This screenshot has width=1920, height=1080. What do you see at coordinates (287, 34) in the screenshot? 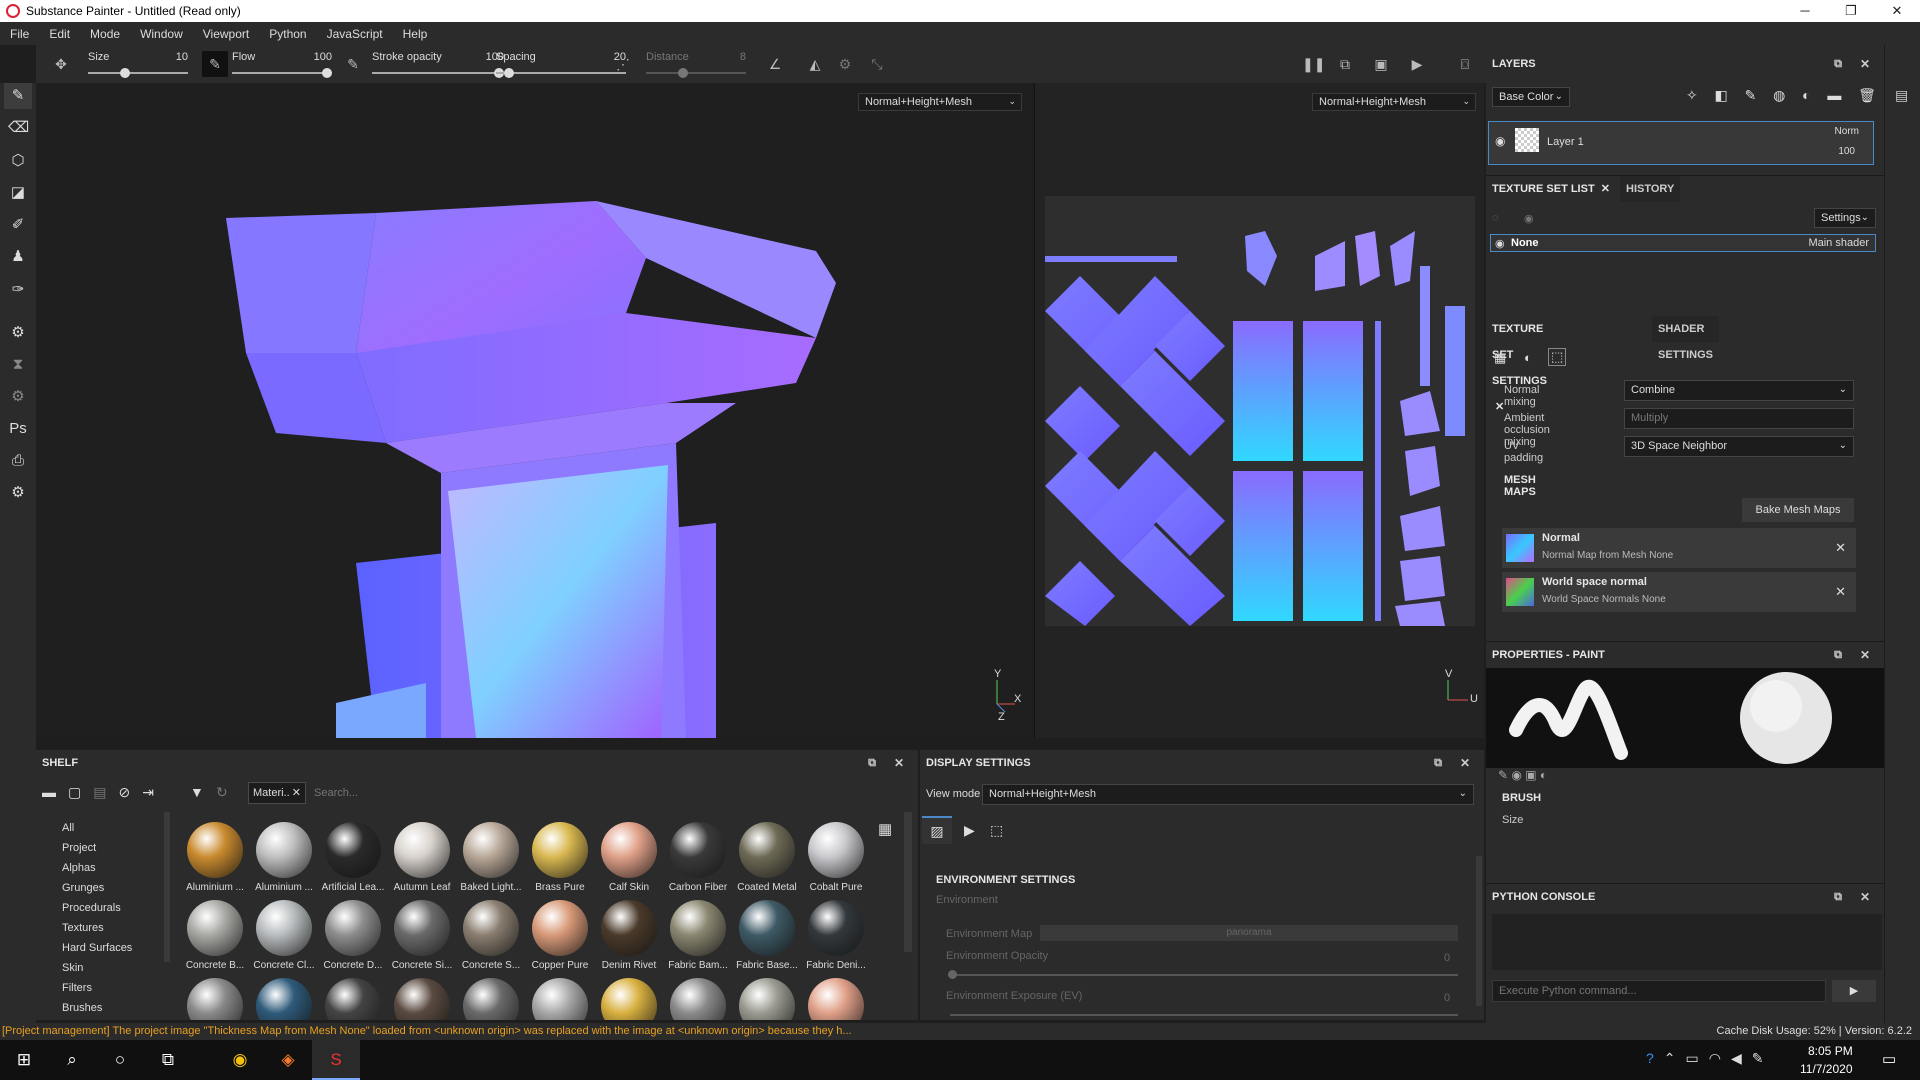
I see `menu-python: Python` at bounding box center [287, 34].